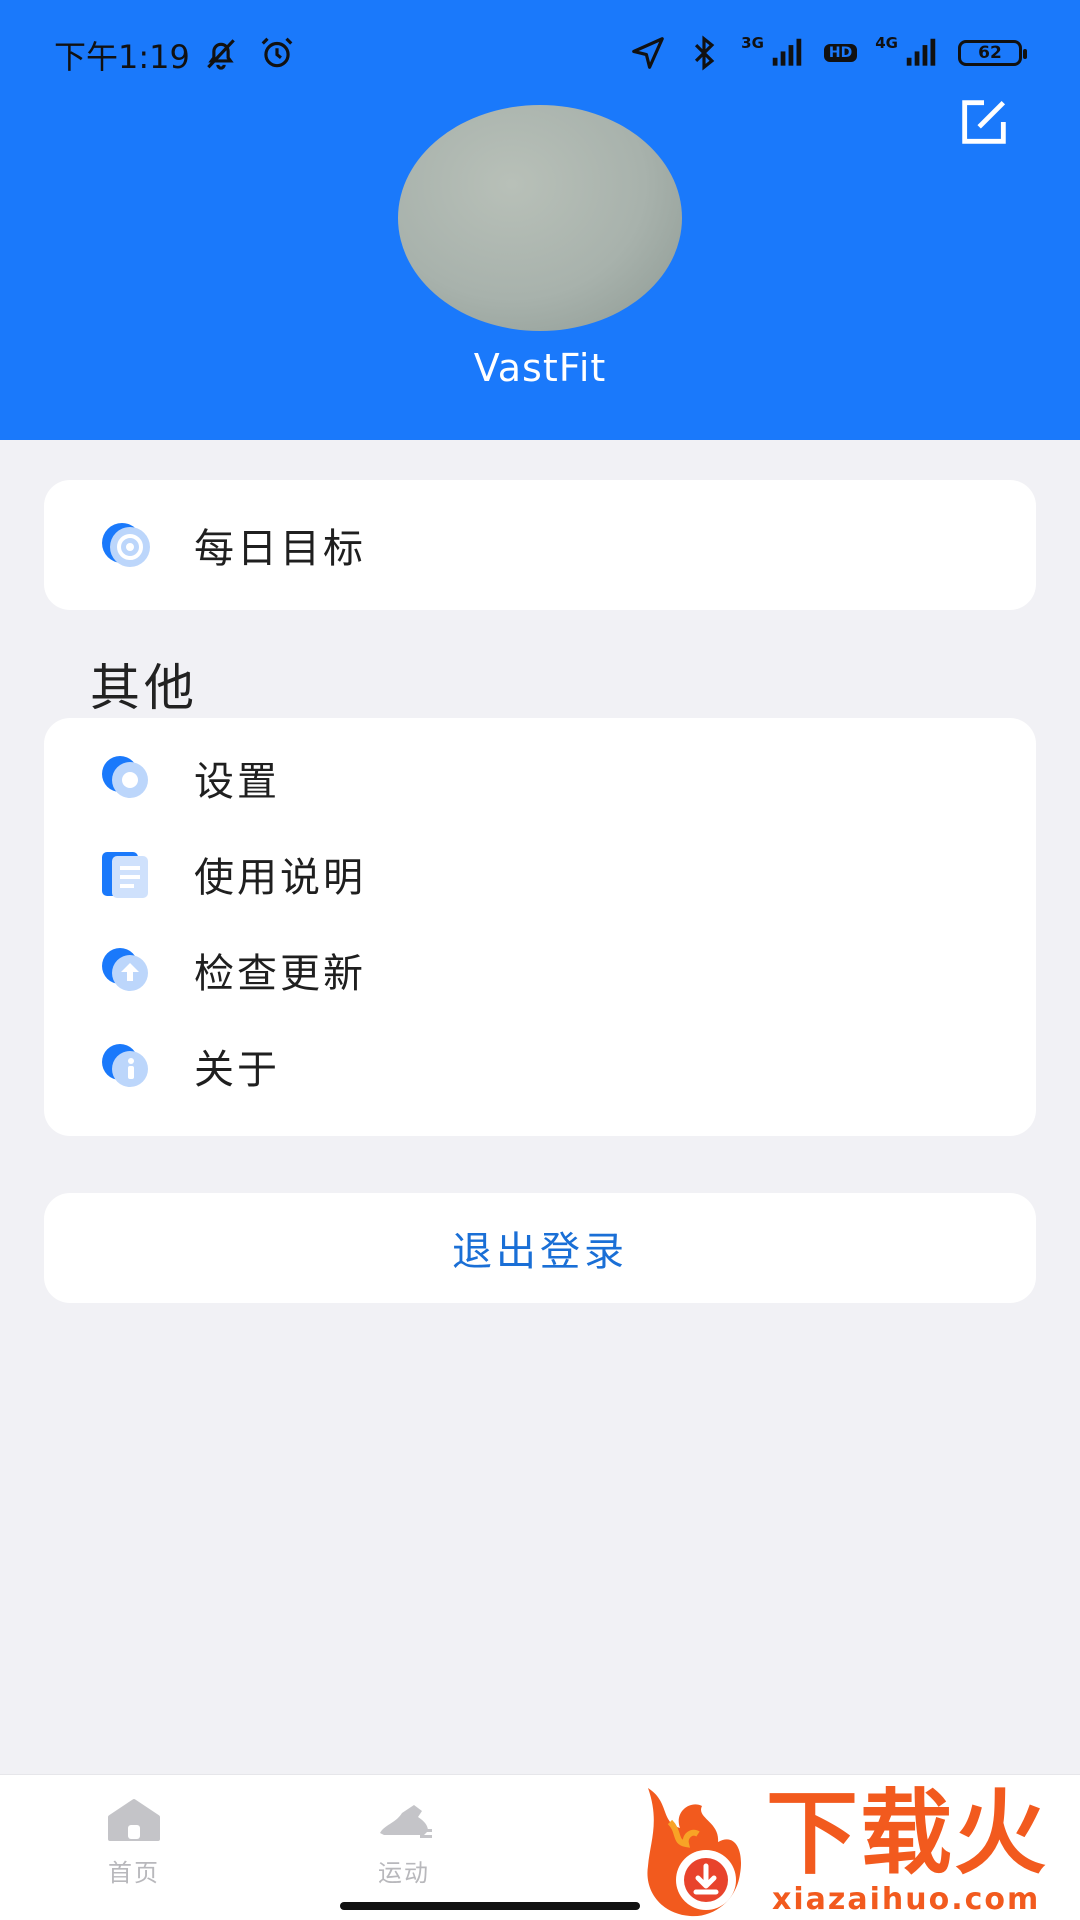 Image resolution: width=1080 pixels, height=1920 pixels. I want to click on home-indicator, so click(490, 1906).